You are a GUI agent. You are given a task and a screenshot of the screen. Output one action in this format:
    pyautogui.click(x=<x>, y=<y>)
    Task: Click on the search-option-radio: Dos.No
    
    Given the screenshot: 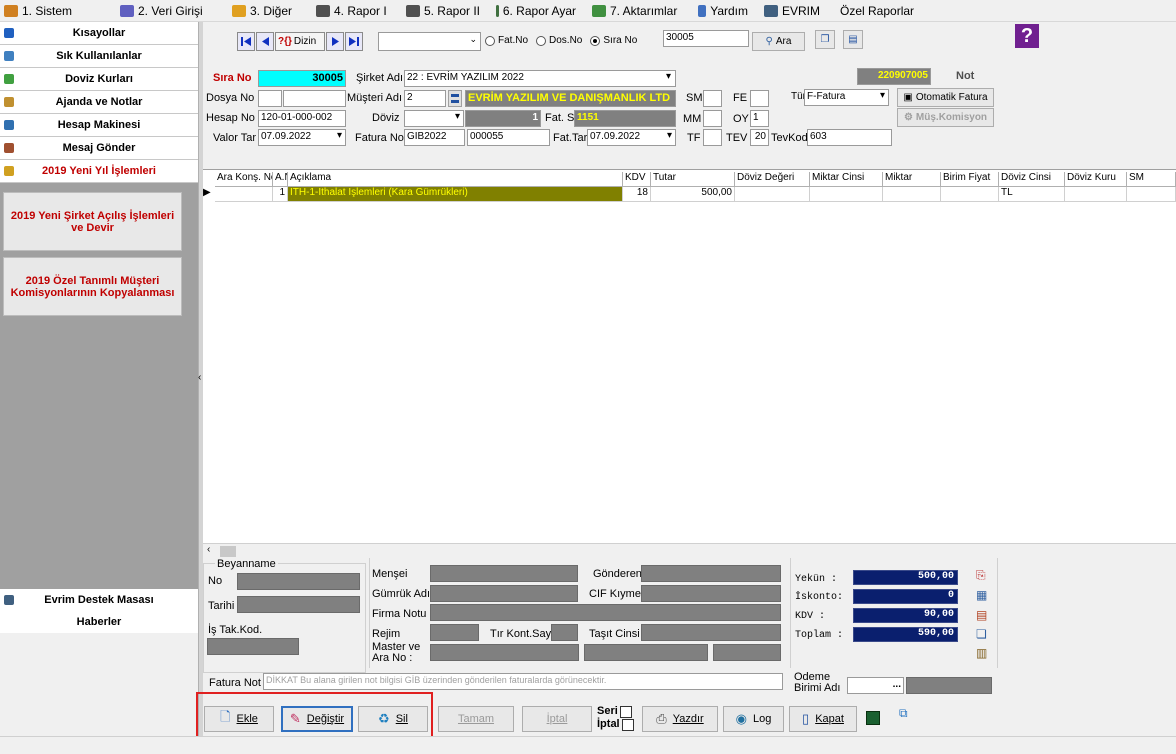 What is the action you would take?
    pyautogui.click(x=559, y=40)
    